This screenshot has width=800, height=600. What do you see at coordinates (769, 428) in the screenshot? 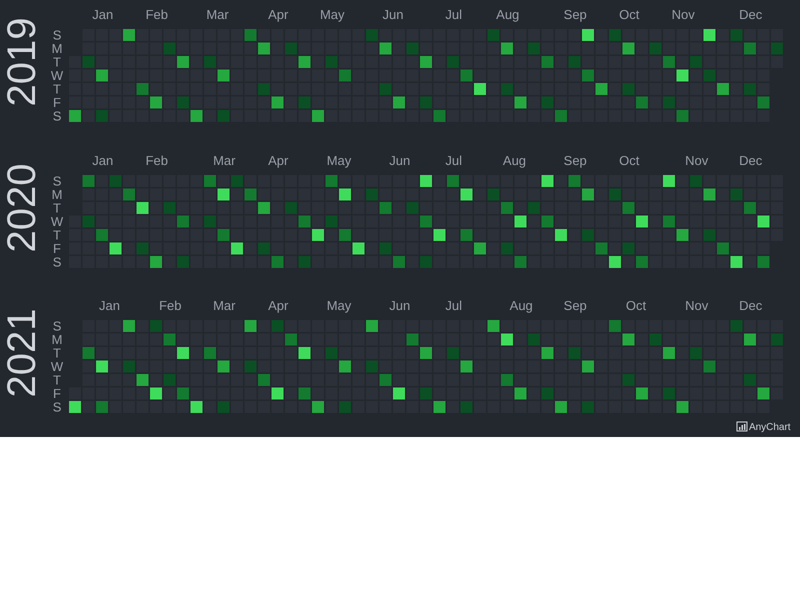
I see `credit-text: AnyChart` at bounding box center [769, 428].